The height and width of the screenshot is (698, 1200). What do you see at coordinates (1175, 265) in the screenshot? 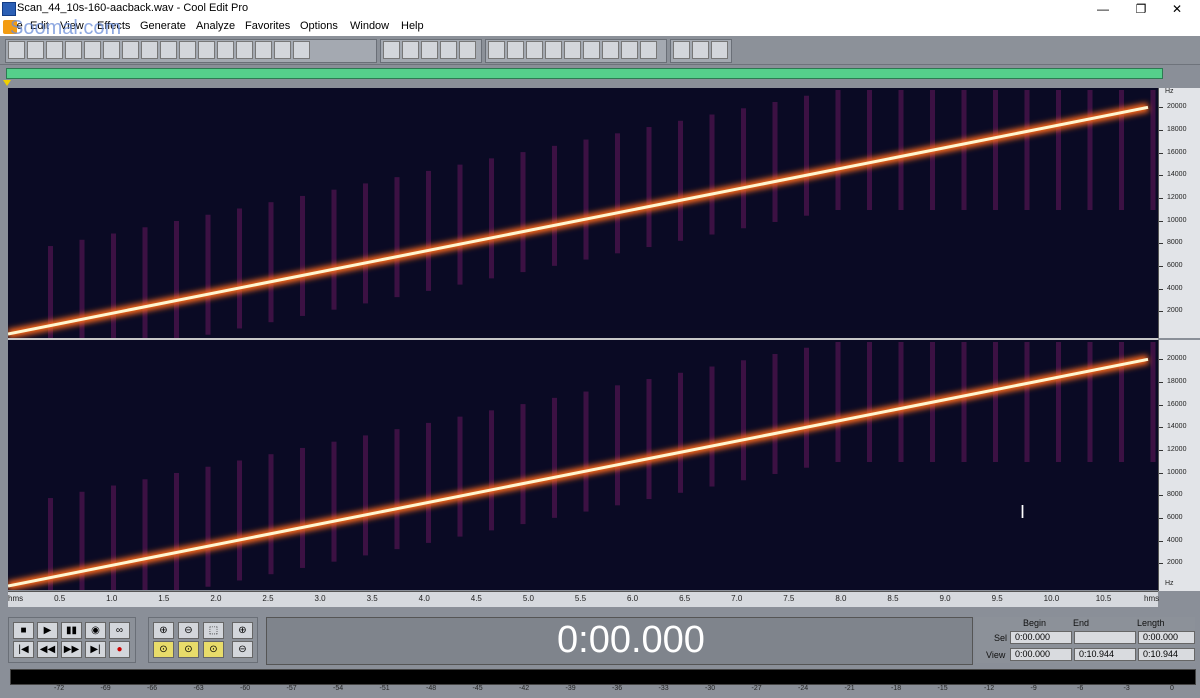
I see `hz-tick-label: 6000` at bounding box center [1175, 265].